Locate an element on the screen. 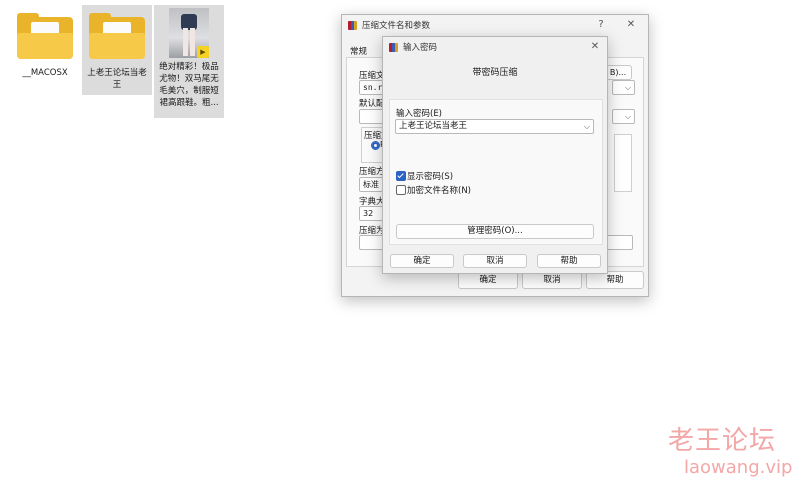  file-label: 上老王论坛当老王 is located at coordinates (117, 79).